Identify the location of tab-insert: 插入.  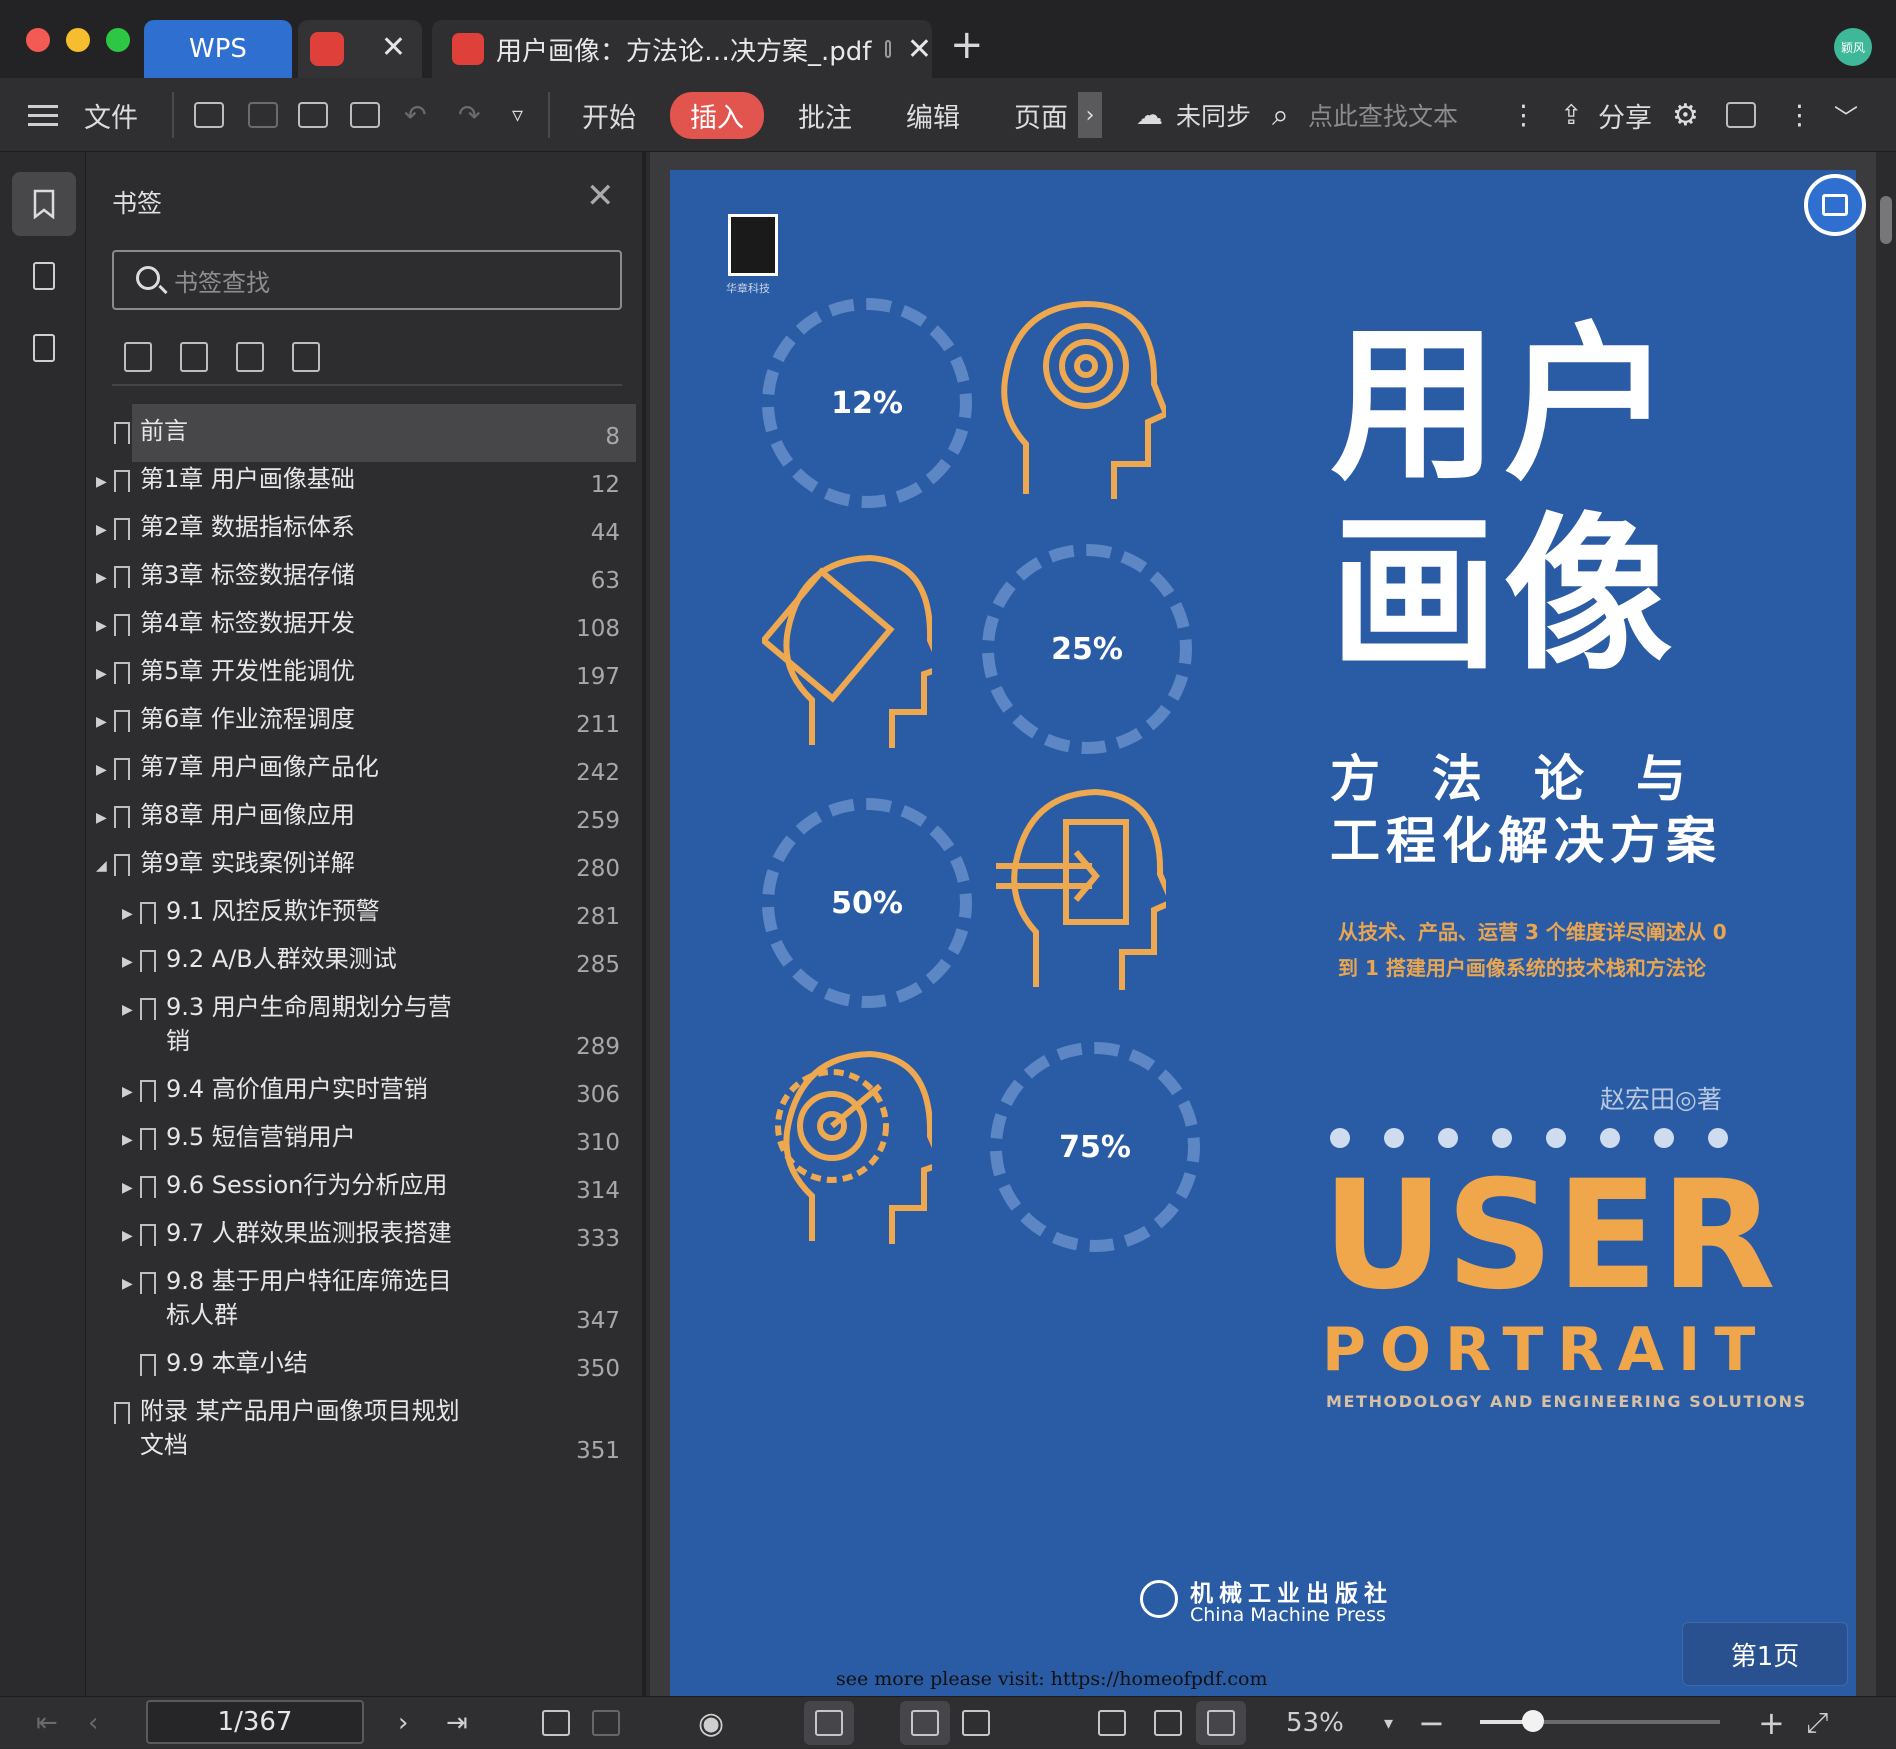
(717, 115).